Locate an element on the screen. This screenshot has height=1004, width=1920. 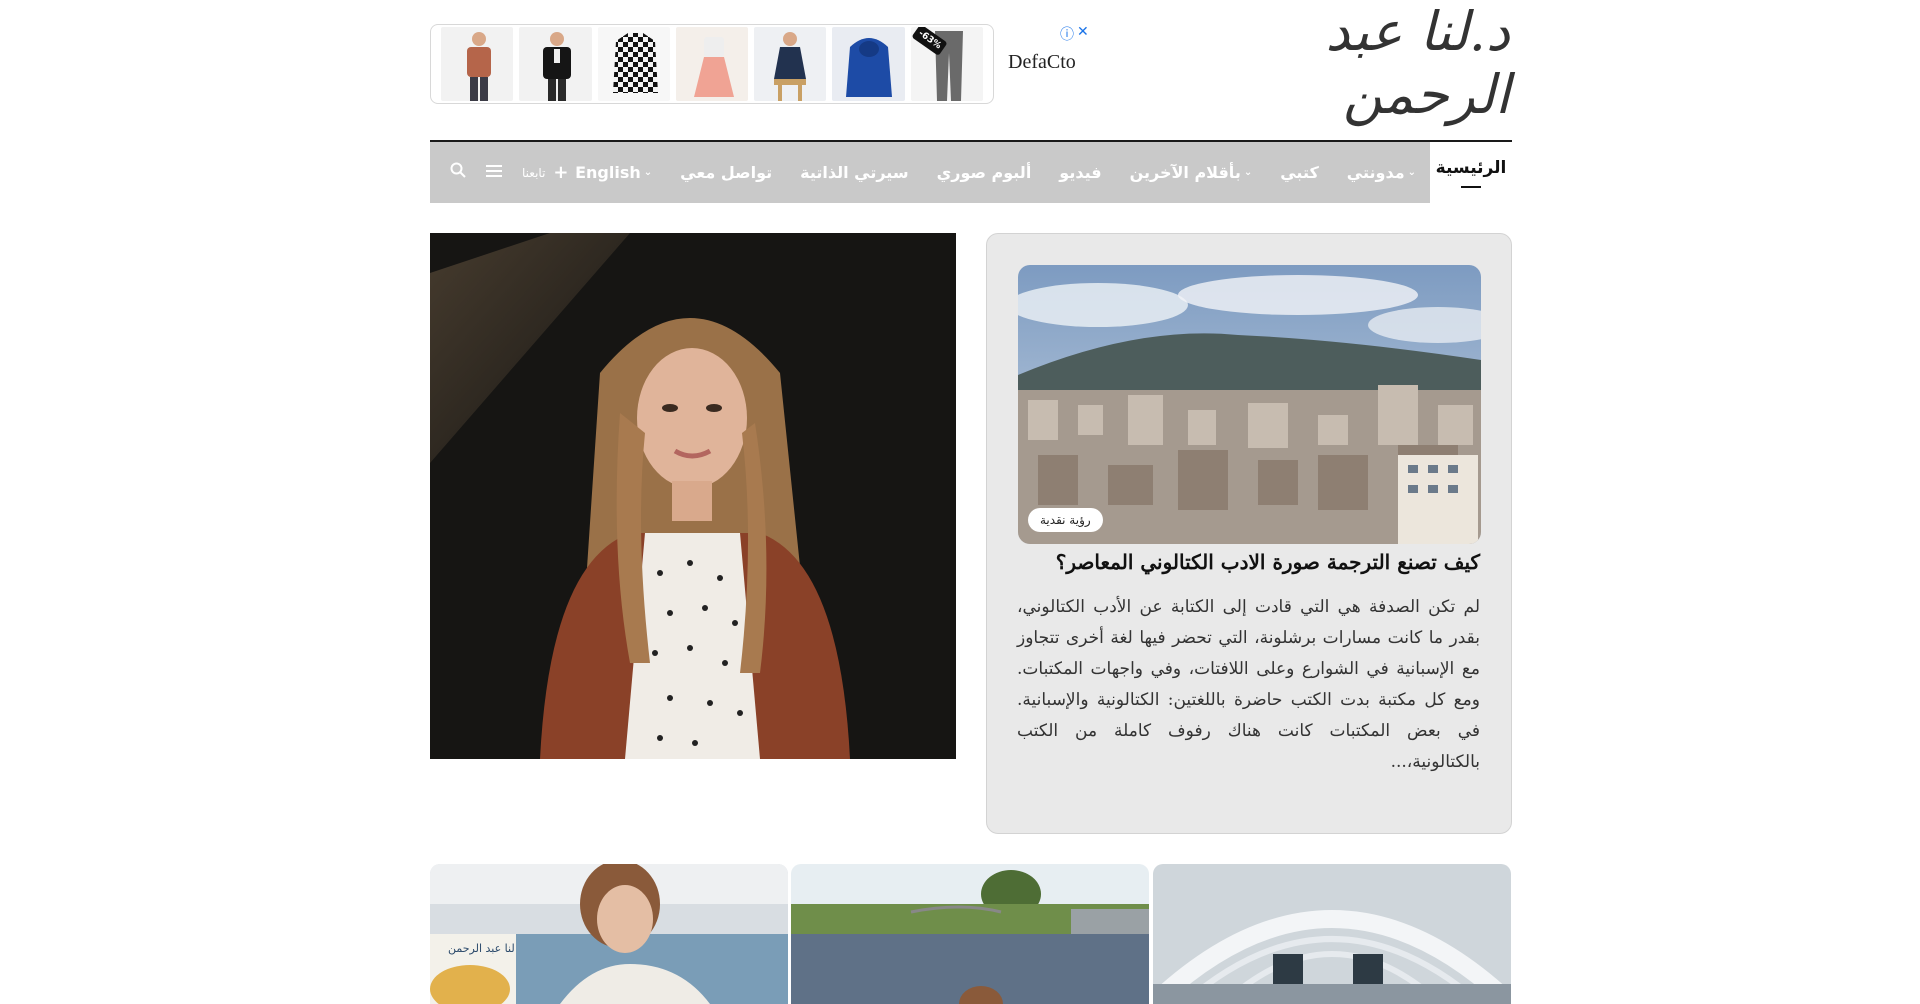
nav-tools: تابعنا + is located at coordinates (509, 172).